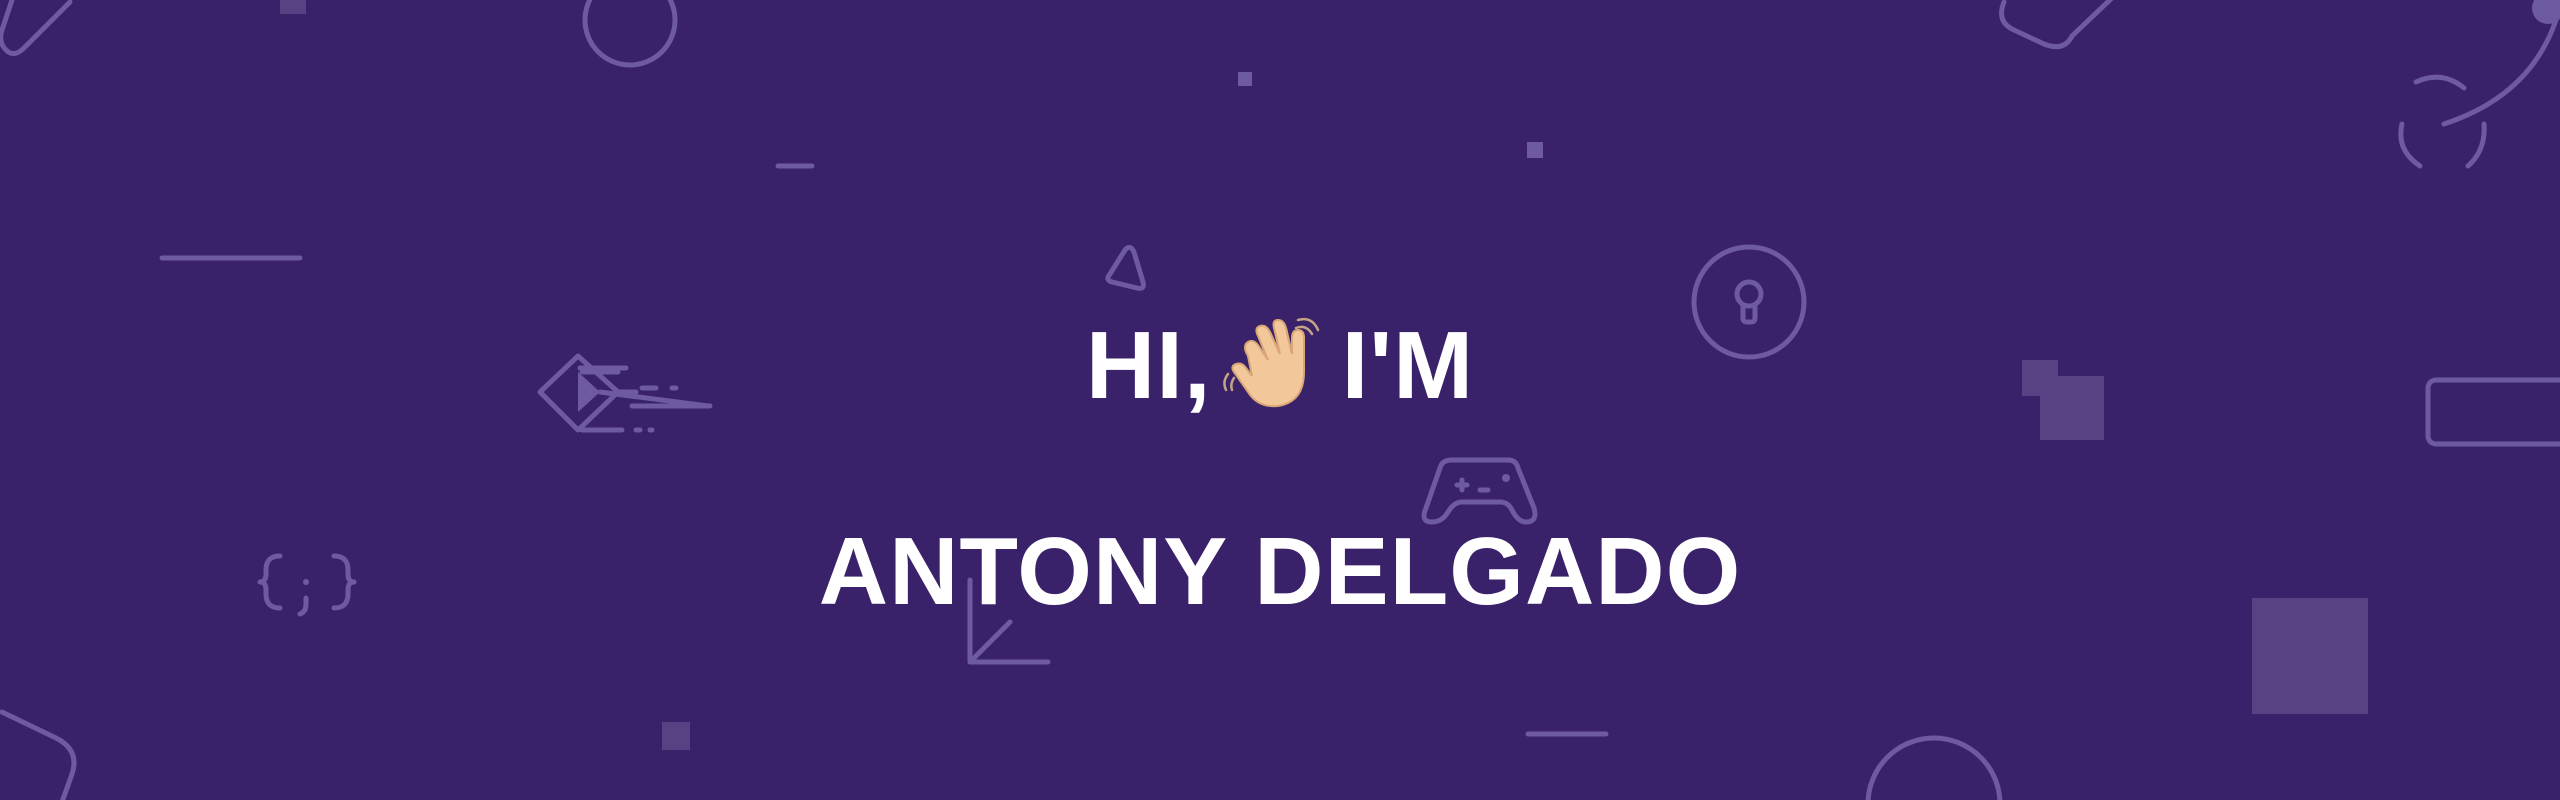 The height and width of the screenshot is (800, 2560). Describe the element at coordinates (1280, 571) in the screenshot. I see `name-heading: ANTONY DELGADO` at that location.